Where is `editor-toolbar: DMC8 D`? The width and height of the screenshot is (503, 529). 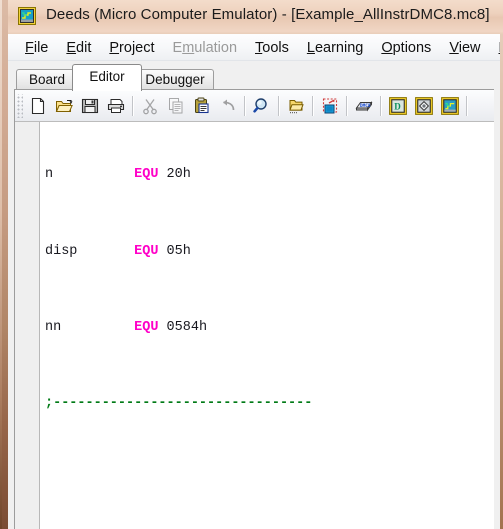
editor-toolbar: DMC8 D is located at coordinates (254, 106).